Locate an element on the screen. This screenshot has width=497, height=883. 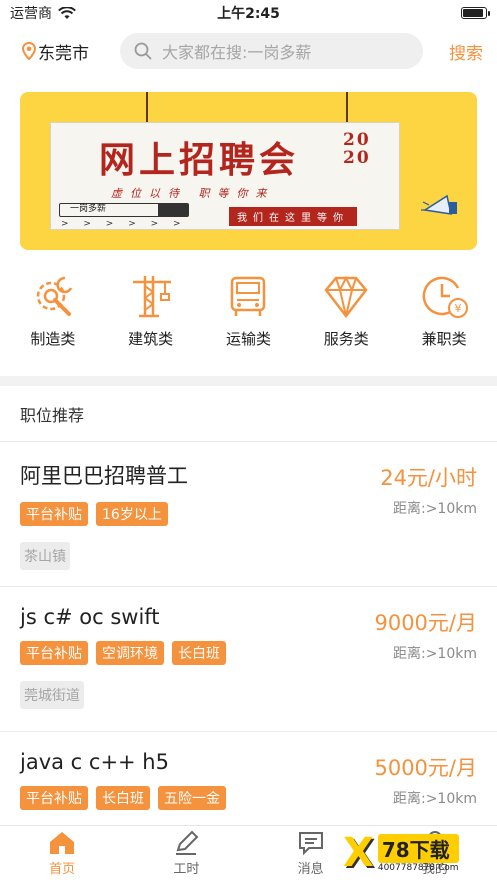
gear-wrench-icon is located at coordinates (54, 296).